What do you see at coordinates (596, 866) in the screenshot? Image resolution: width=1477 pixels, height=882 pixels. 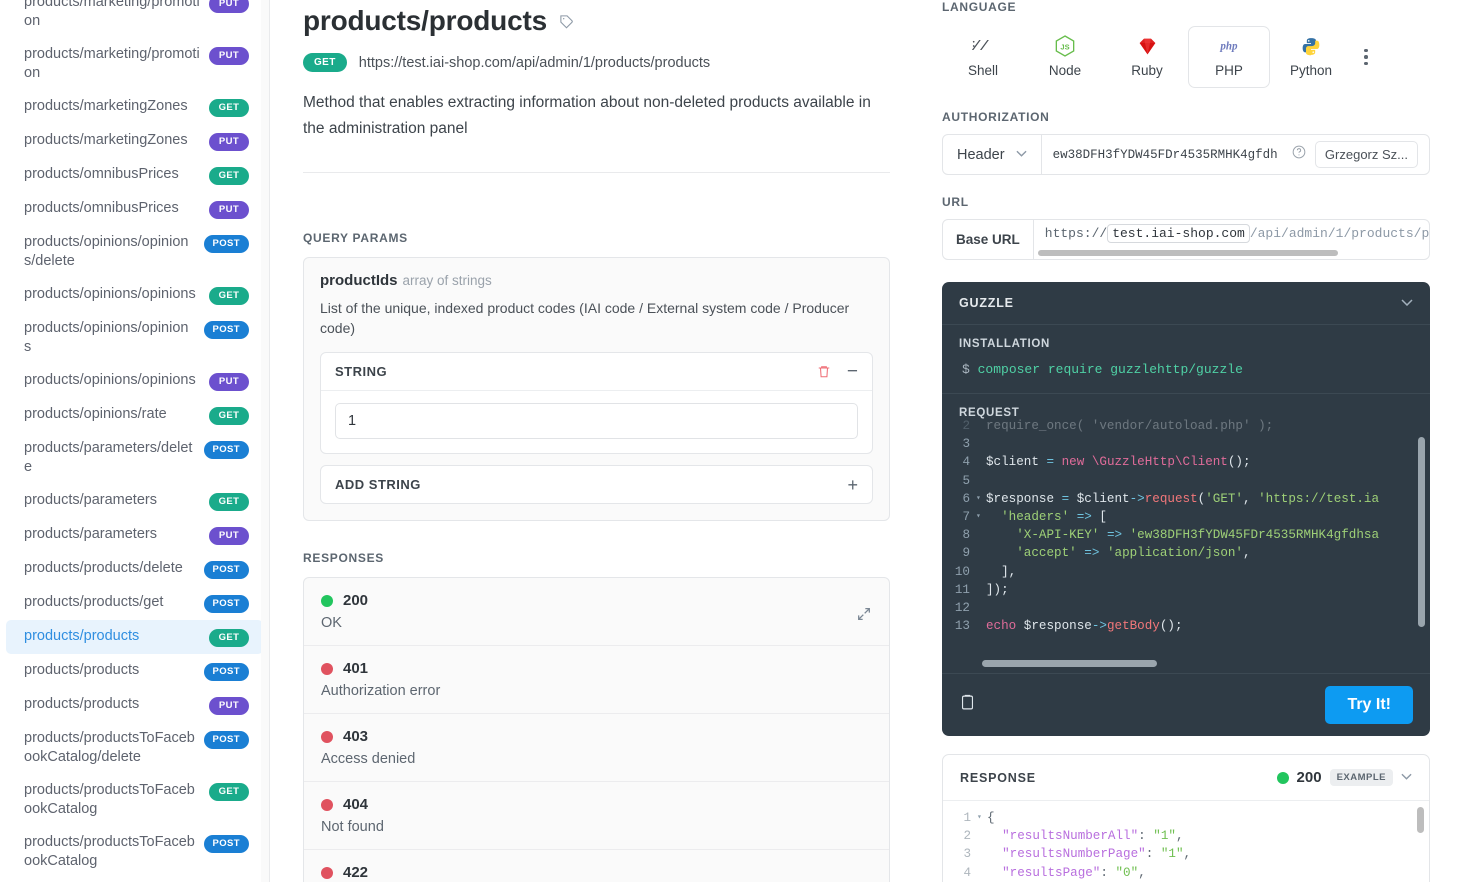 I see `response-row: 422Invalid data format` at bounding box center [596, 866].